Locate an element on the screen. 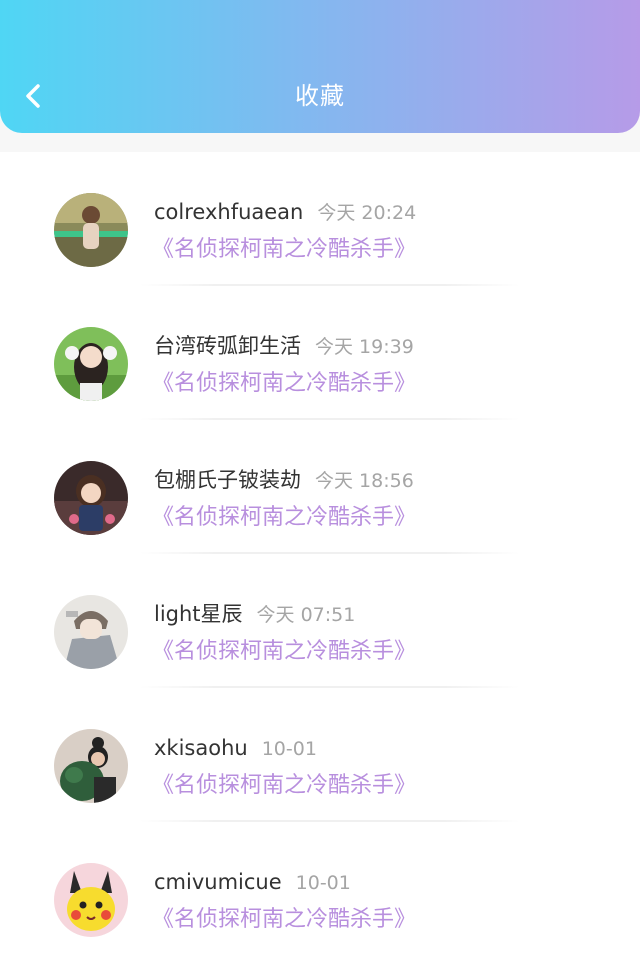 This screenshot has width=640, height=956. name-row: xkisaohu 10-01 is located at coordinates (235, 748).